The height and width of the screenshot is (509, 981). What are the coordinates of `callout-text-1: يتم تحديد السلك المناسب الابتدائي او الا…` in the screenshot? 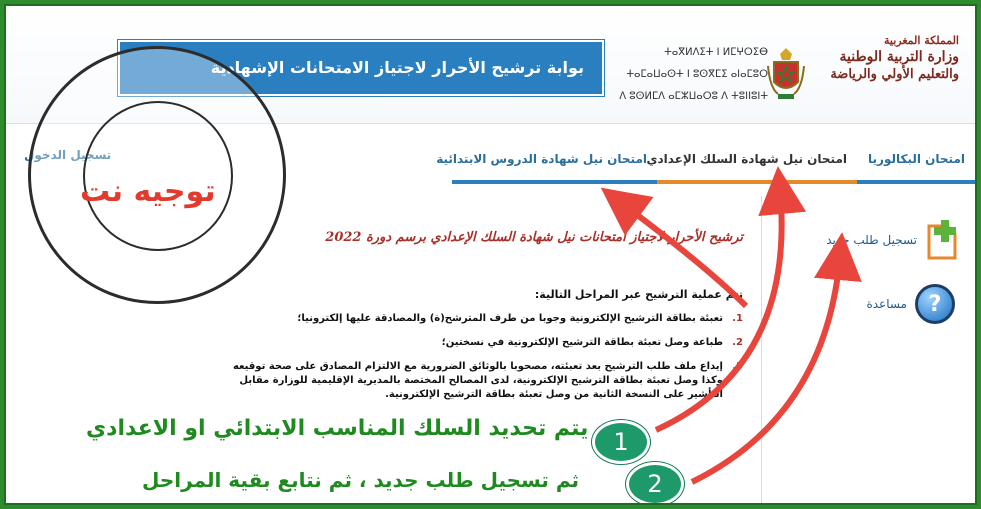 It's located at (337, 428).